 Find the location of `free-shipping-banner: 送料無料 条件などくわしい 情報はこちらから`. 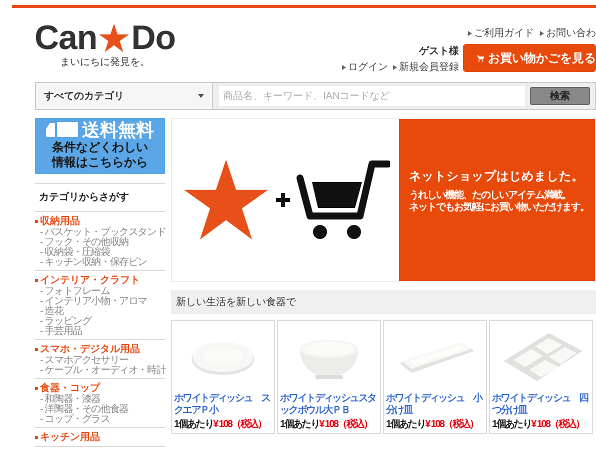

free-shipping-banner: 送料無料 条件などくわしい 情報はこちらから is located at coordinates (100, 146).